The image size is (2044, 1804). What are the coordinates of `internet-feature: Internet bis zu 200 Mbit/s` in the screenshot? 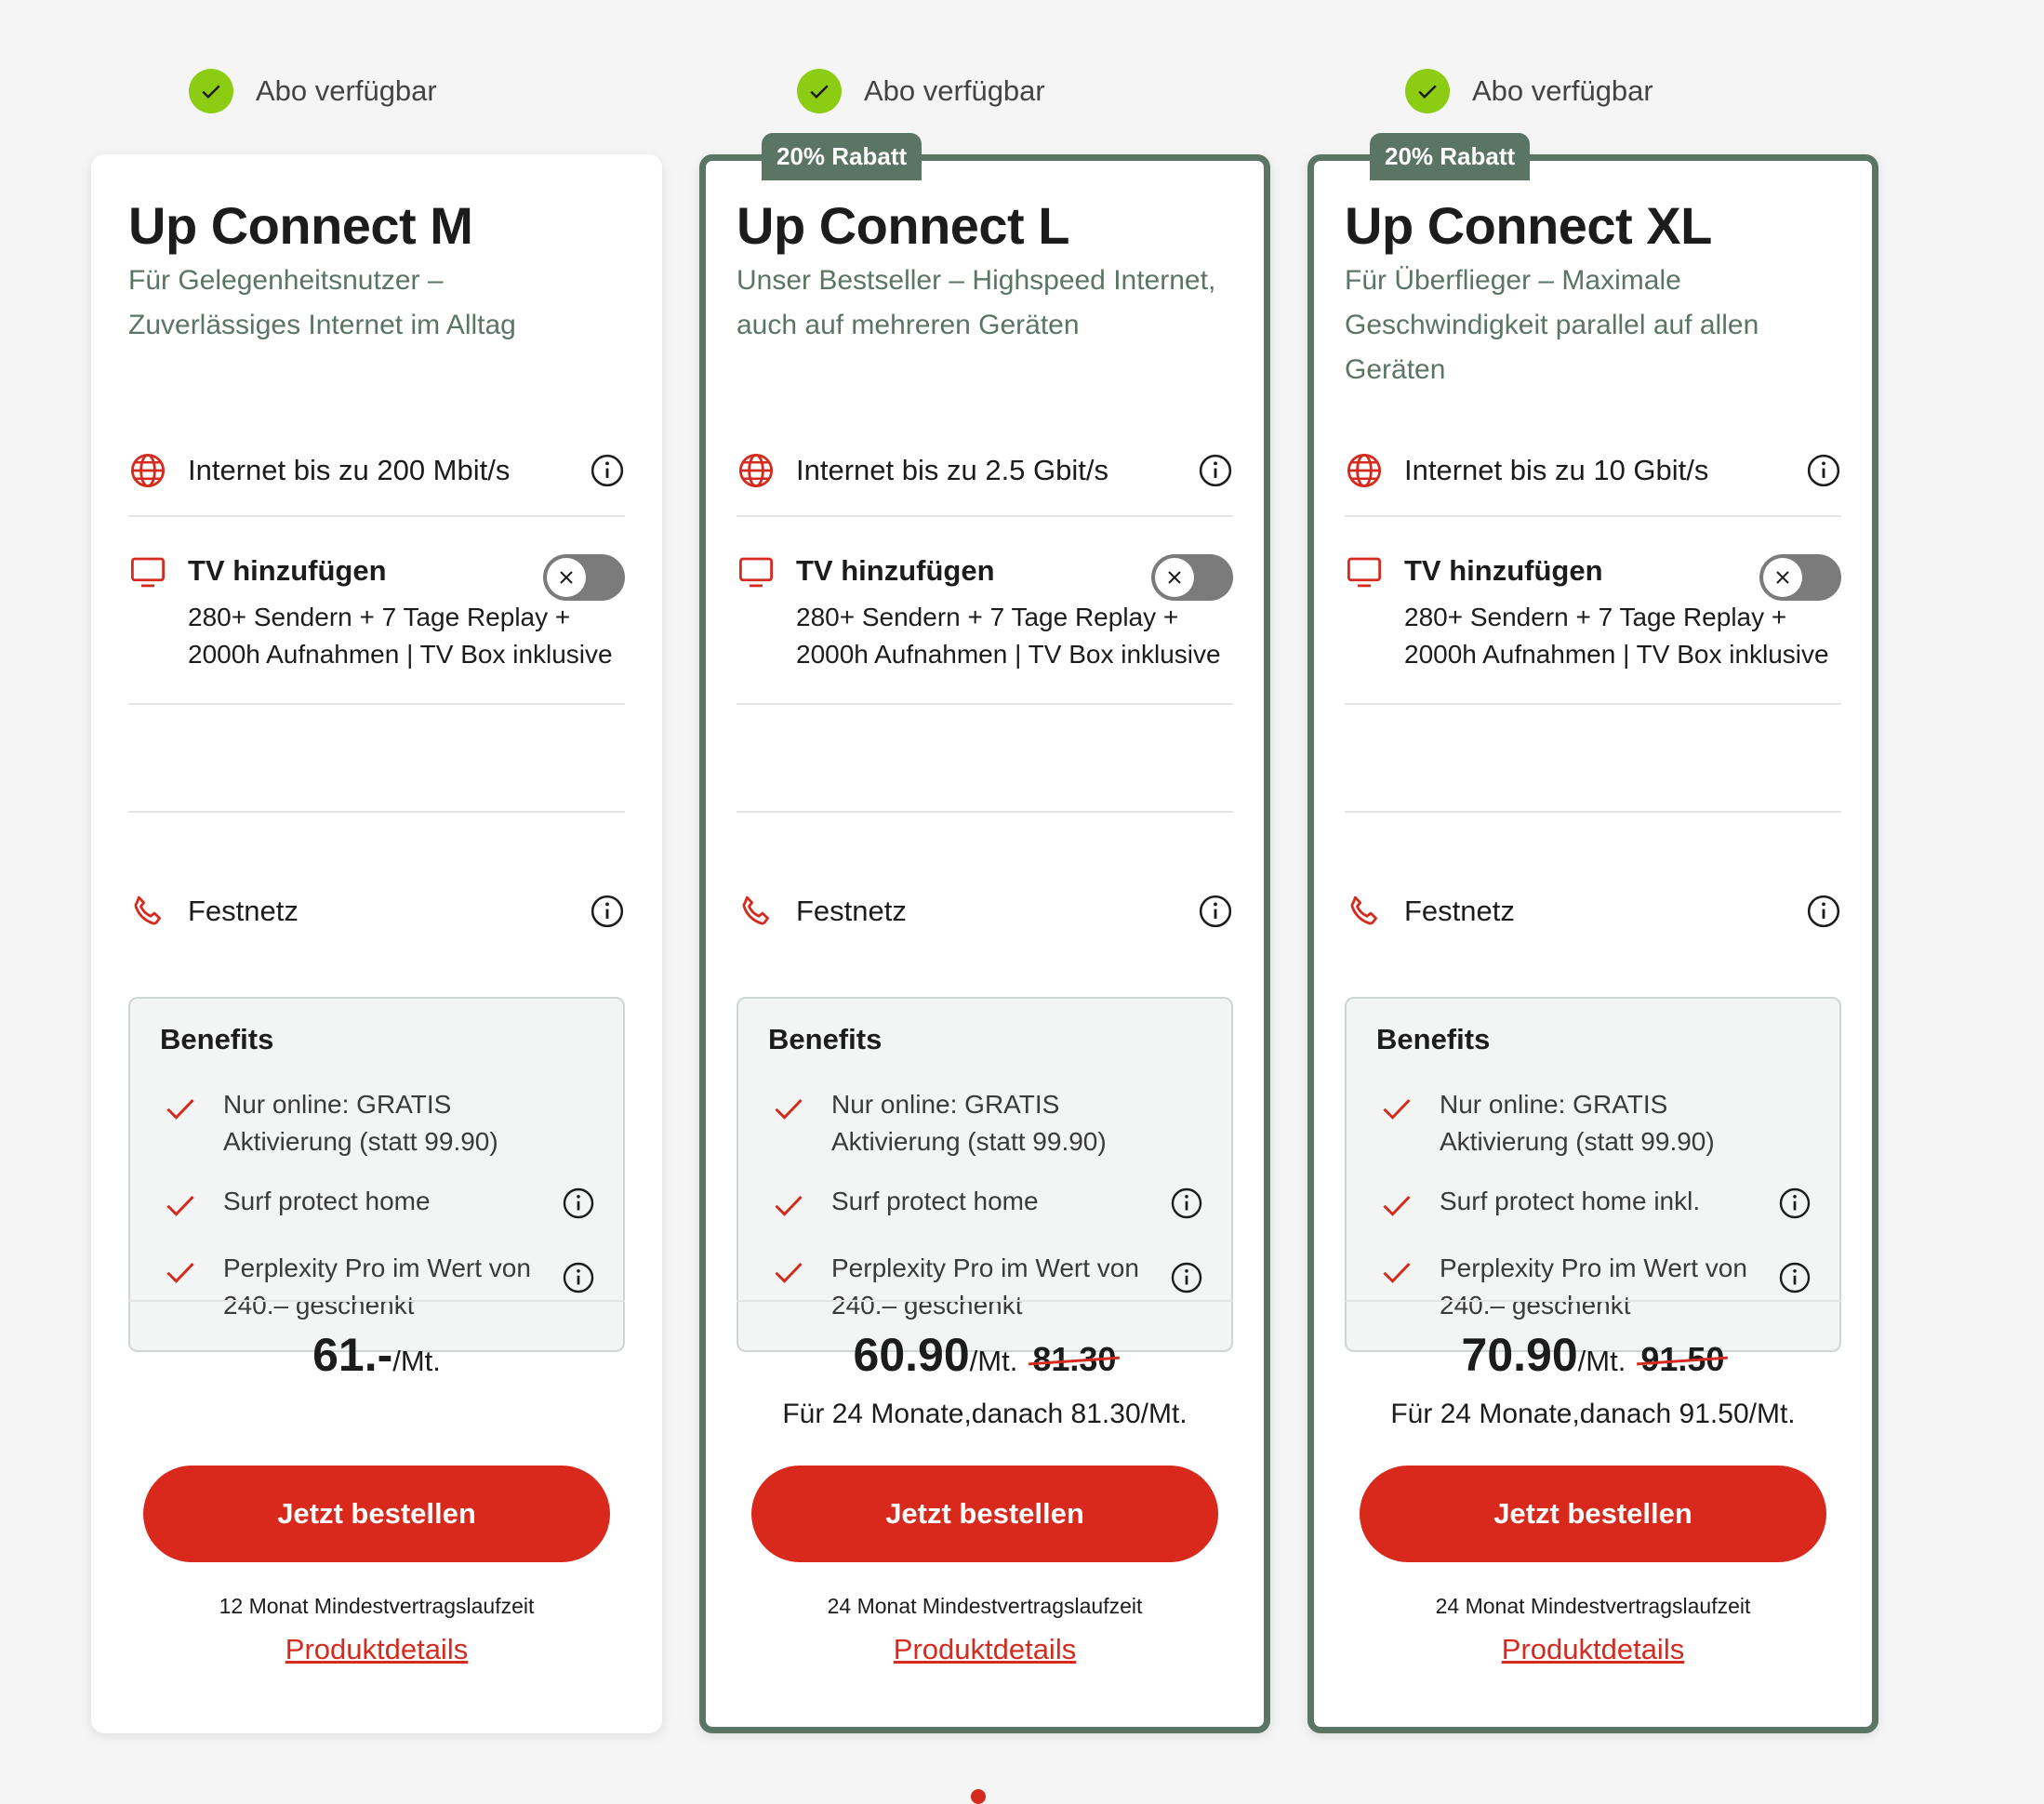 It's located at (376, 471).